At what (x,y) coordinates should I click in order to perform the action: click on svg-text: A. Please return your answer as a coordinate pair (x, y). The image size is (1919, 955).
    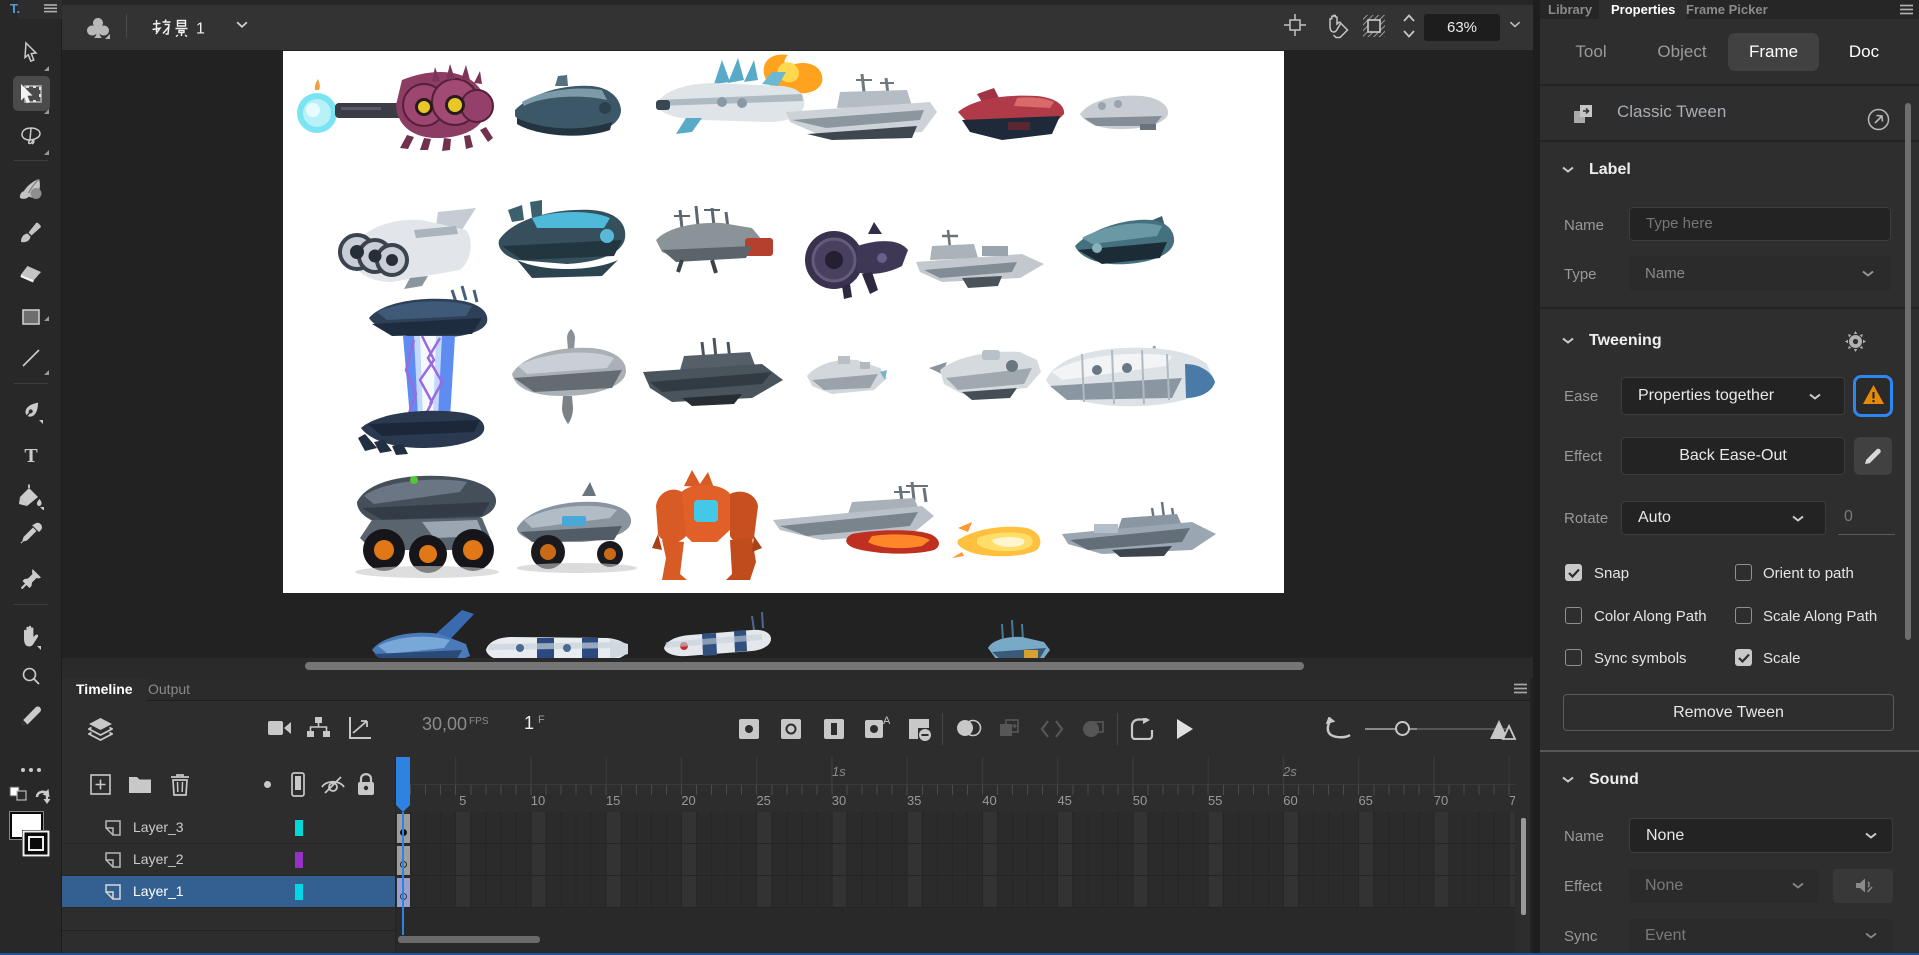
    Looking at the image, I should click on (886, 721).